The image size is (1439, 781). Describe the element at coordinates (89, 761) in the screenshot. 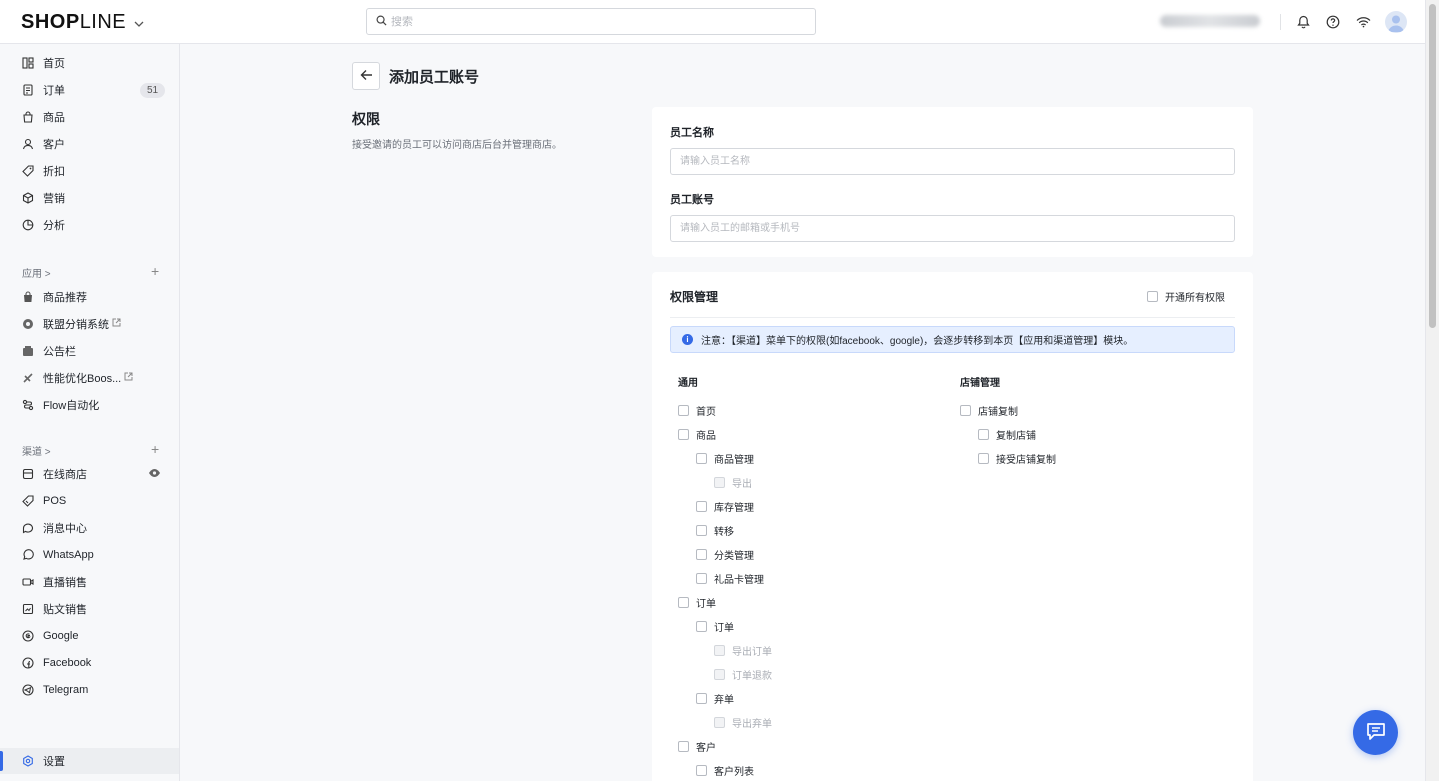

I see `sidebar-item-settings: 设置` at that location.